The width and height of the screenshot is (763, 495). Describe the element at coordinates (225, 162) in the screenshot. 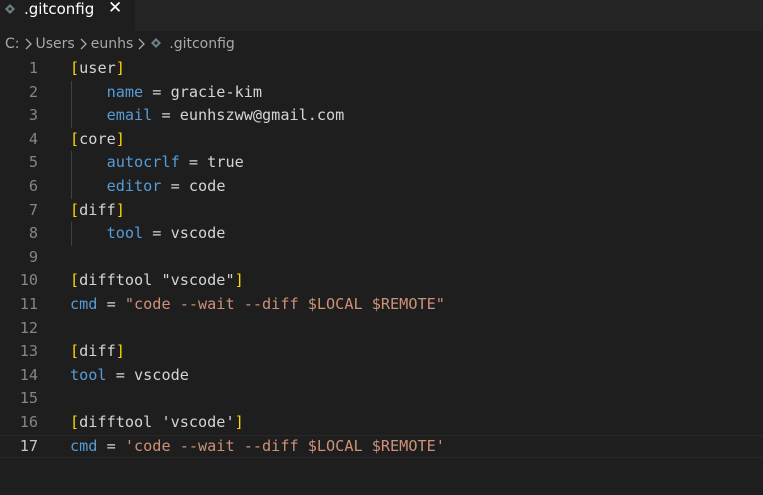

I see `code-token: true` at that location.